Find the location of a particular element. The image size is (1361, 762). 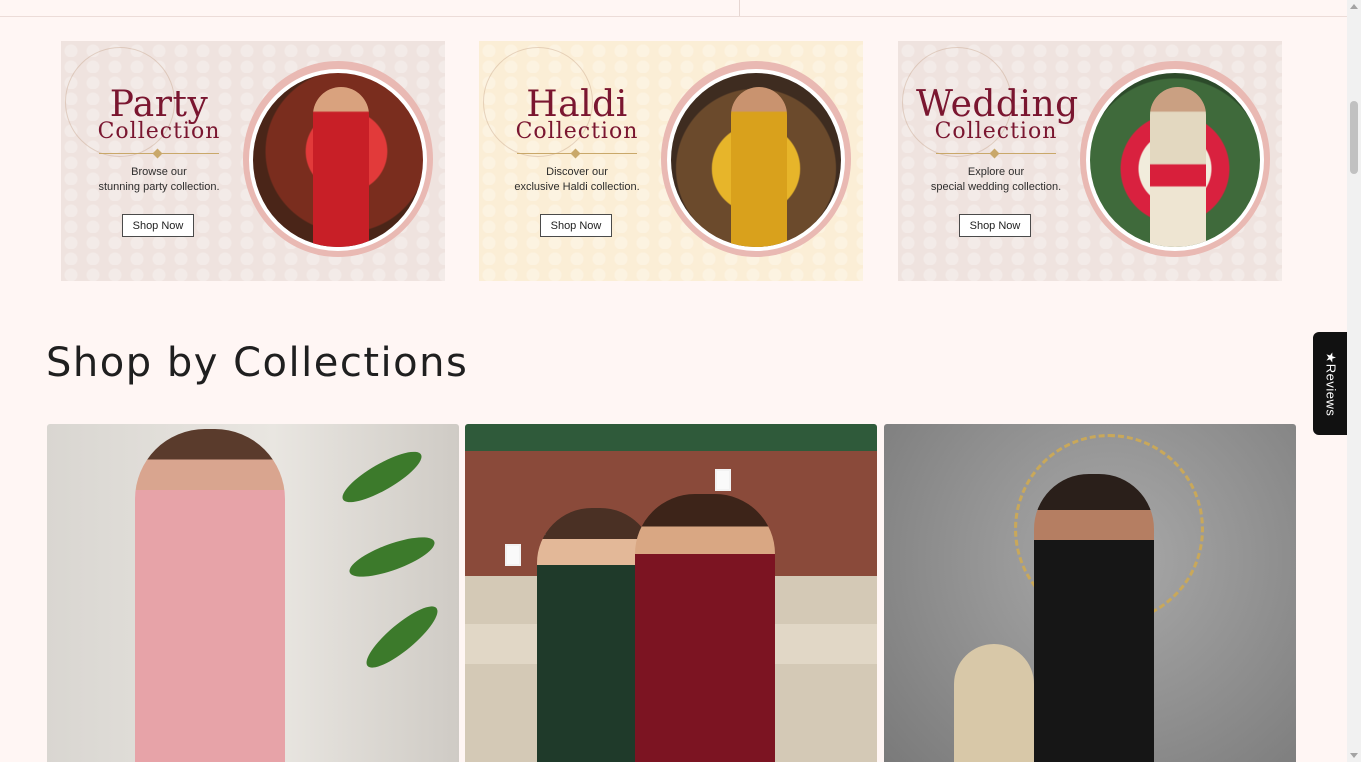

reviews-tab-label: ★Reviews is located at coordinates (1330, 383).